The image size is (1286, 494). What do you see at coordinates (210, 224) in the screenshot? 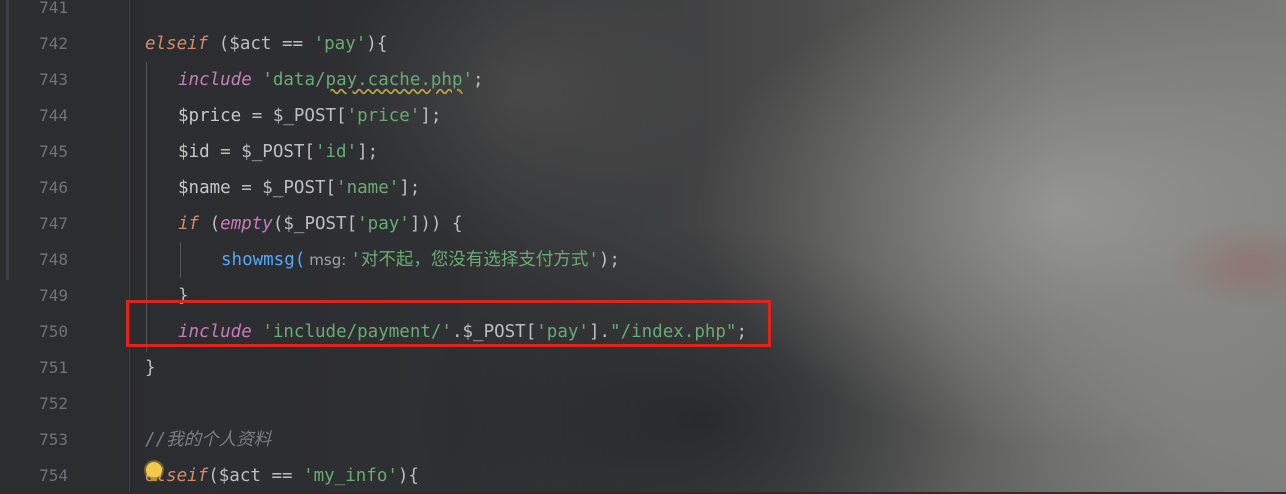
I see `code-token: (` at bounding box center [210, 224].